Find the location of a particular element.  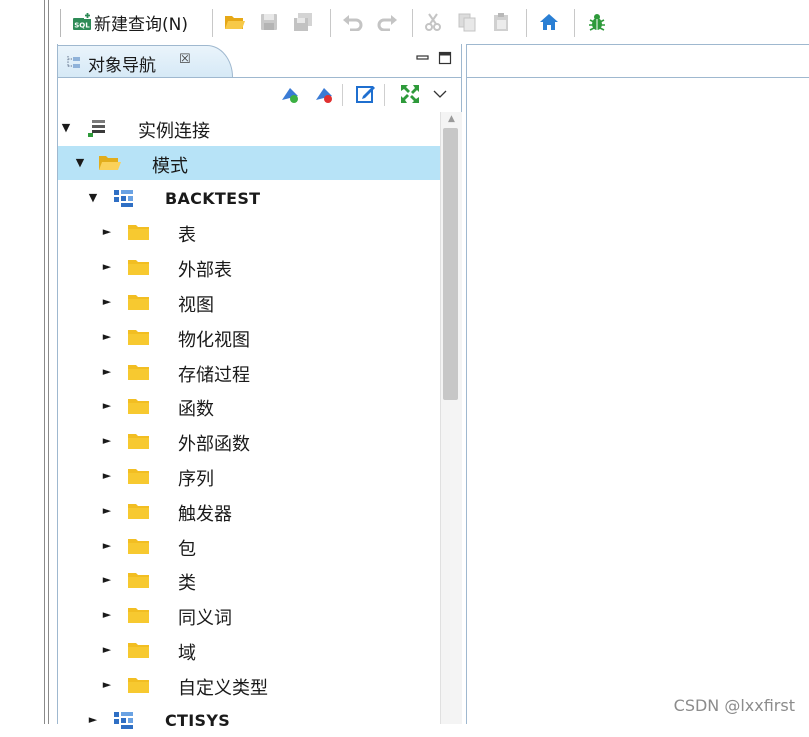

tree-node-object-folder: ► 自定义类型 is located at coordinates (249, 685).